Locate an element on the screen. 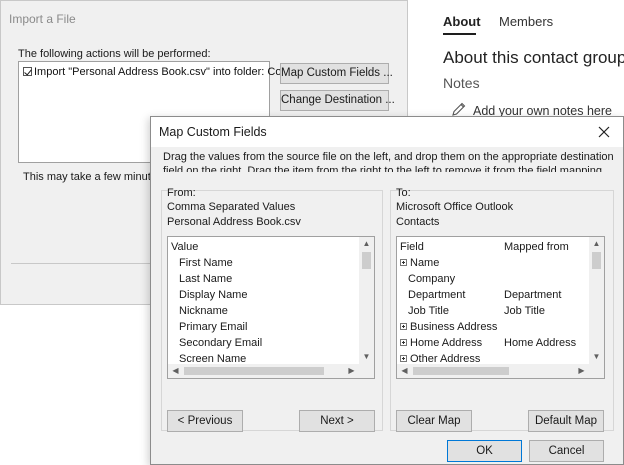 This screenshot has width=624, height=465. dialog-title: Map Custom Fields is located at coordinates (213, 132).